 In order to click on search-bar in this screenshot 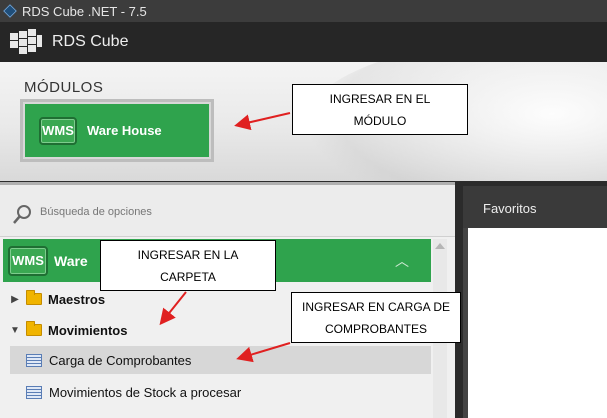, I will do `click(227, 211)`.